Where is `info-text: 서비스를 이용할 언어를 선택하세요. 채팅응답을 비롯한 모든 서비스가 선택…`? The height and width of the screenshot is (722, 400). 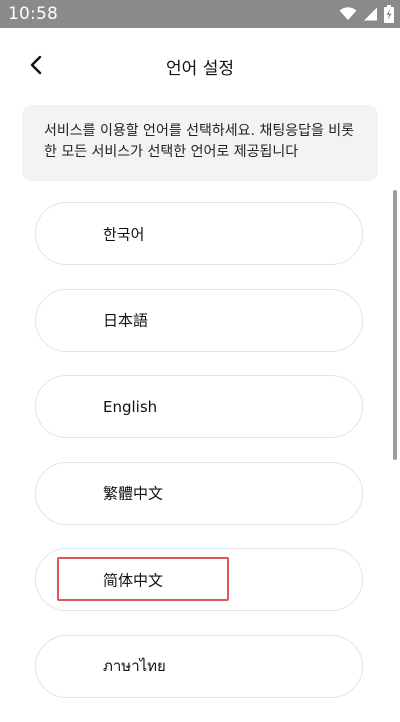
info-text: 서비스를 이용할 언어를 선택하세요. 채팅응답을 비롯한 모든 서비스가 선택… is located at coordinates (199, 141).